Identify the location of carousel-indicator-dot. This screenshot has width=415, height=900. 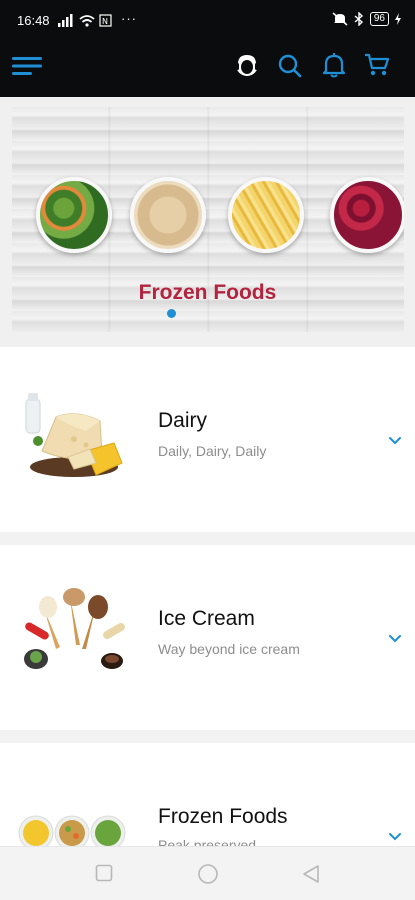
(171, 313).